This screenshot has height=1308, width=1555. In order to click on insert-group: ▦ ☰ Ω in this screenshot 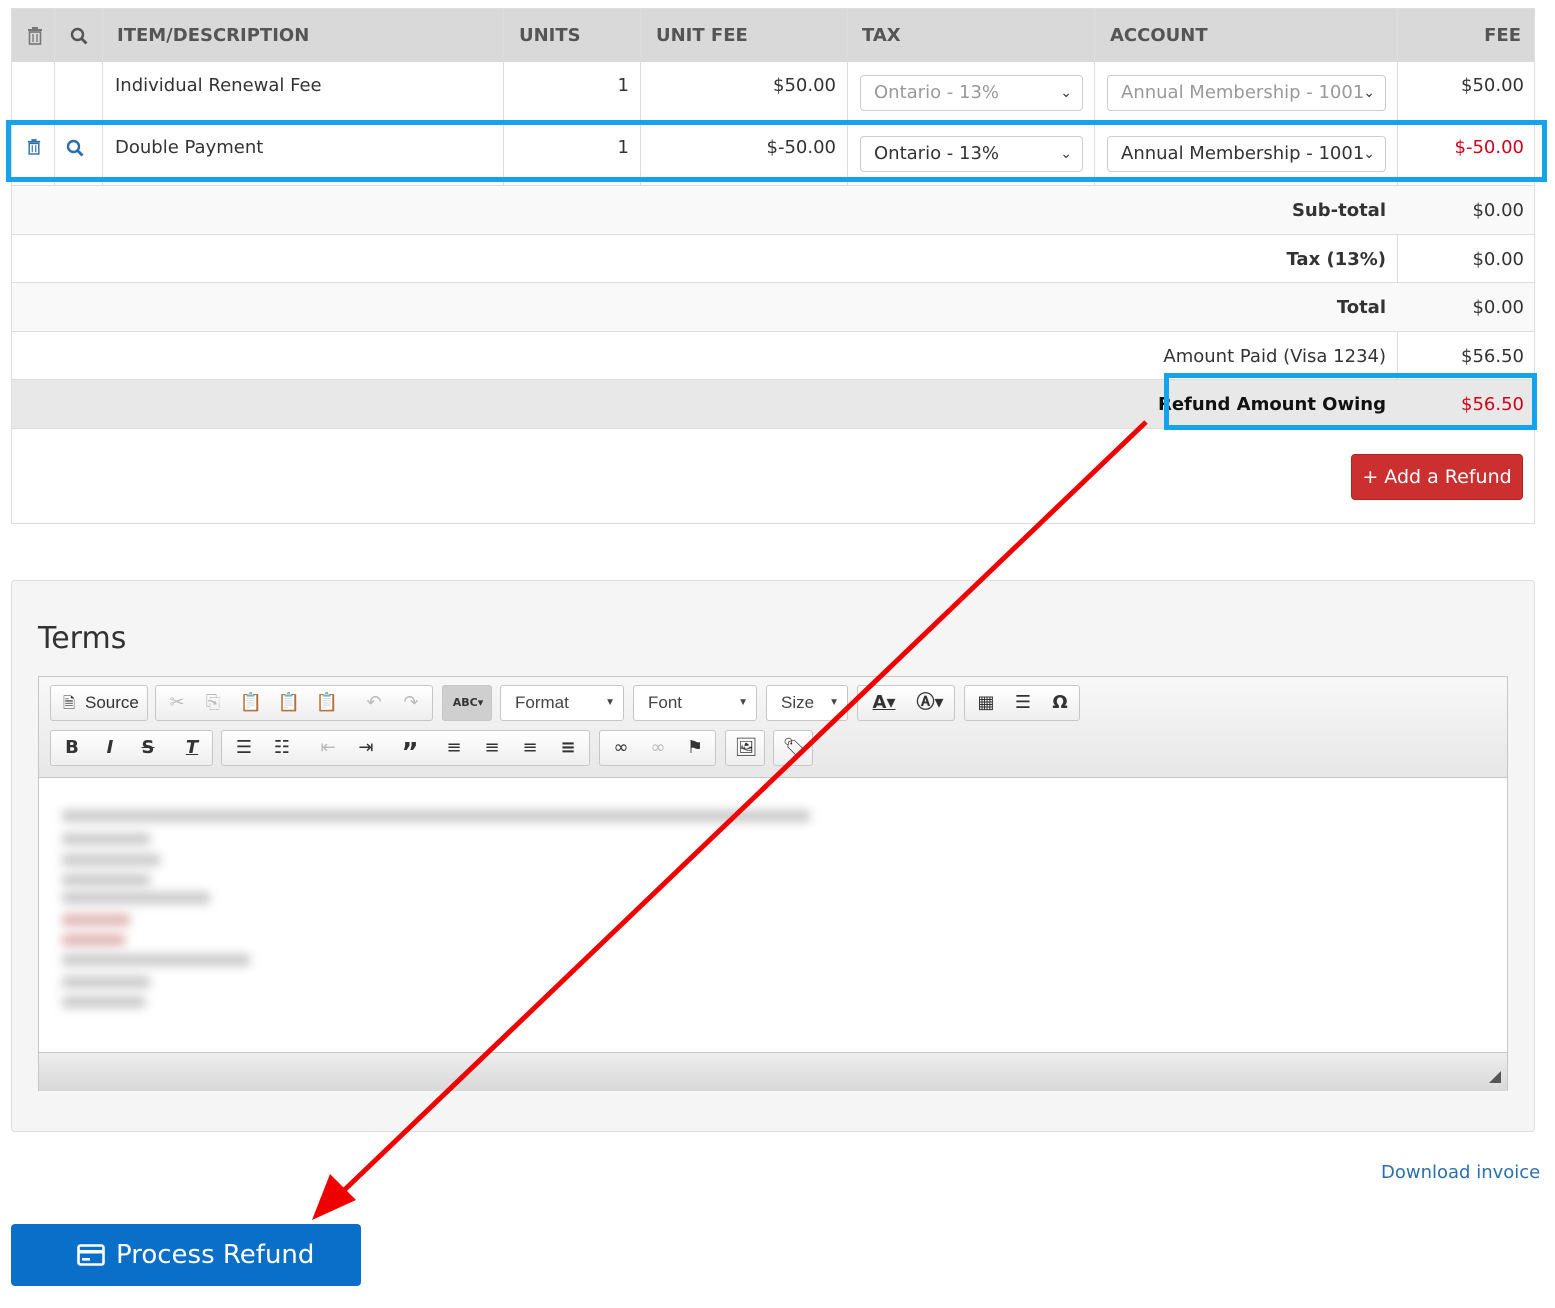, I will do `click(1022, 703)`.